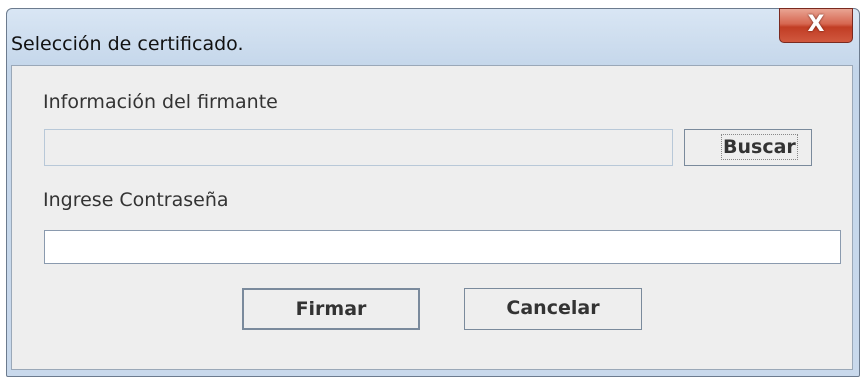  Describe the element at coordinates (759, 147) in the screenshot. I see `search-button-label: Buscar` at that location.